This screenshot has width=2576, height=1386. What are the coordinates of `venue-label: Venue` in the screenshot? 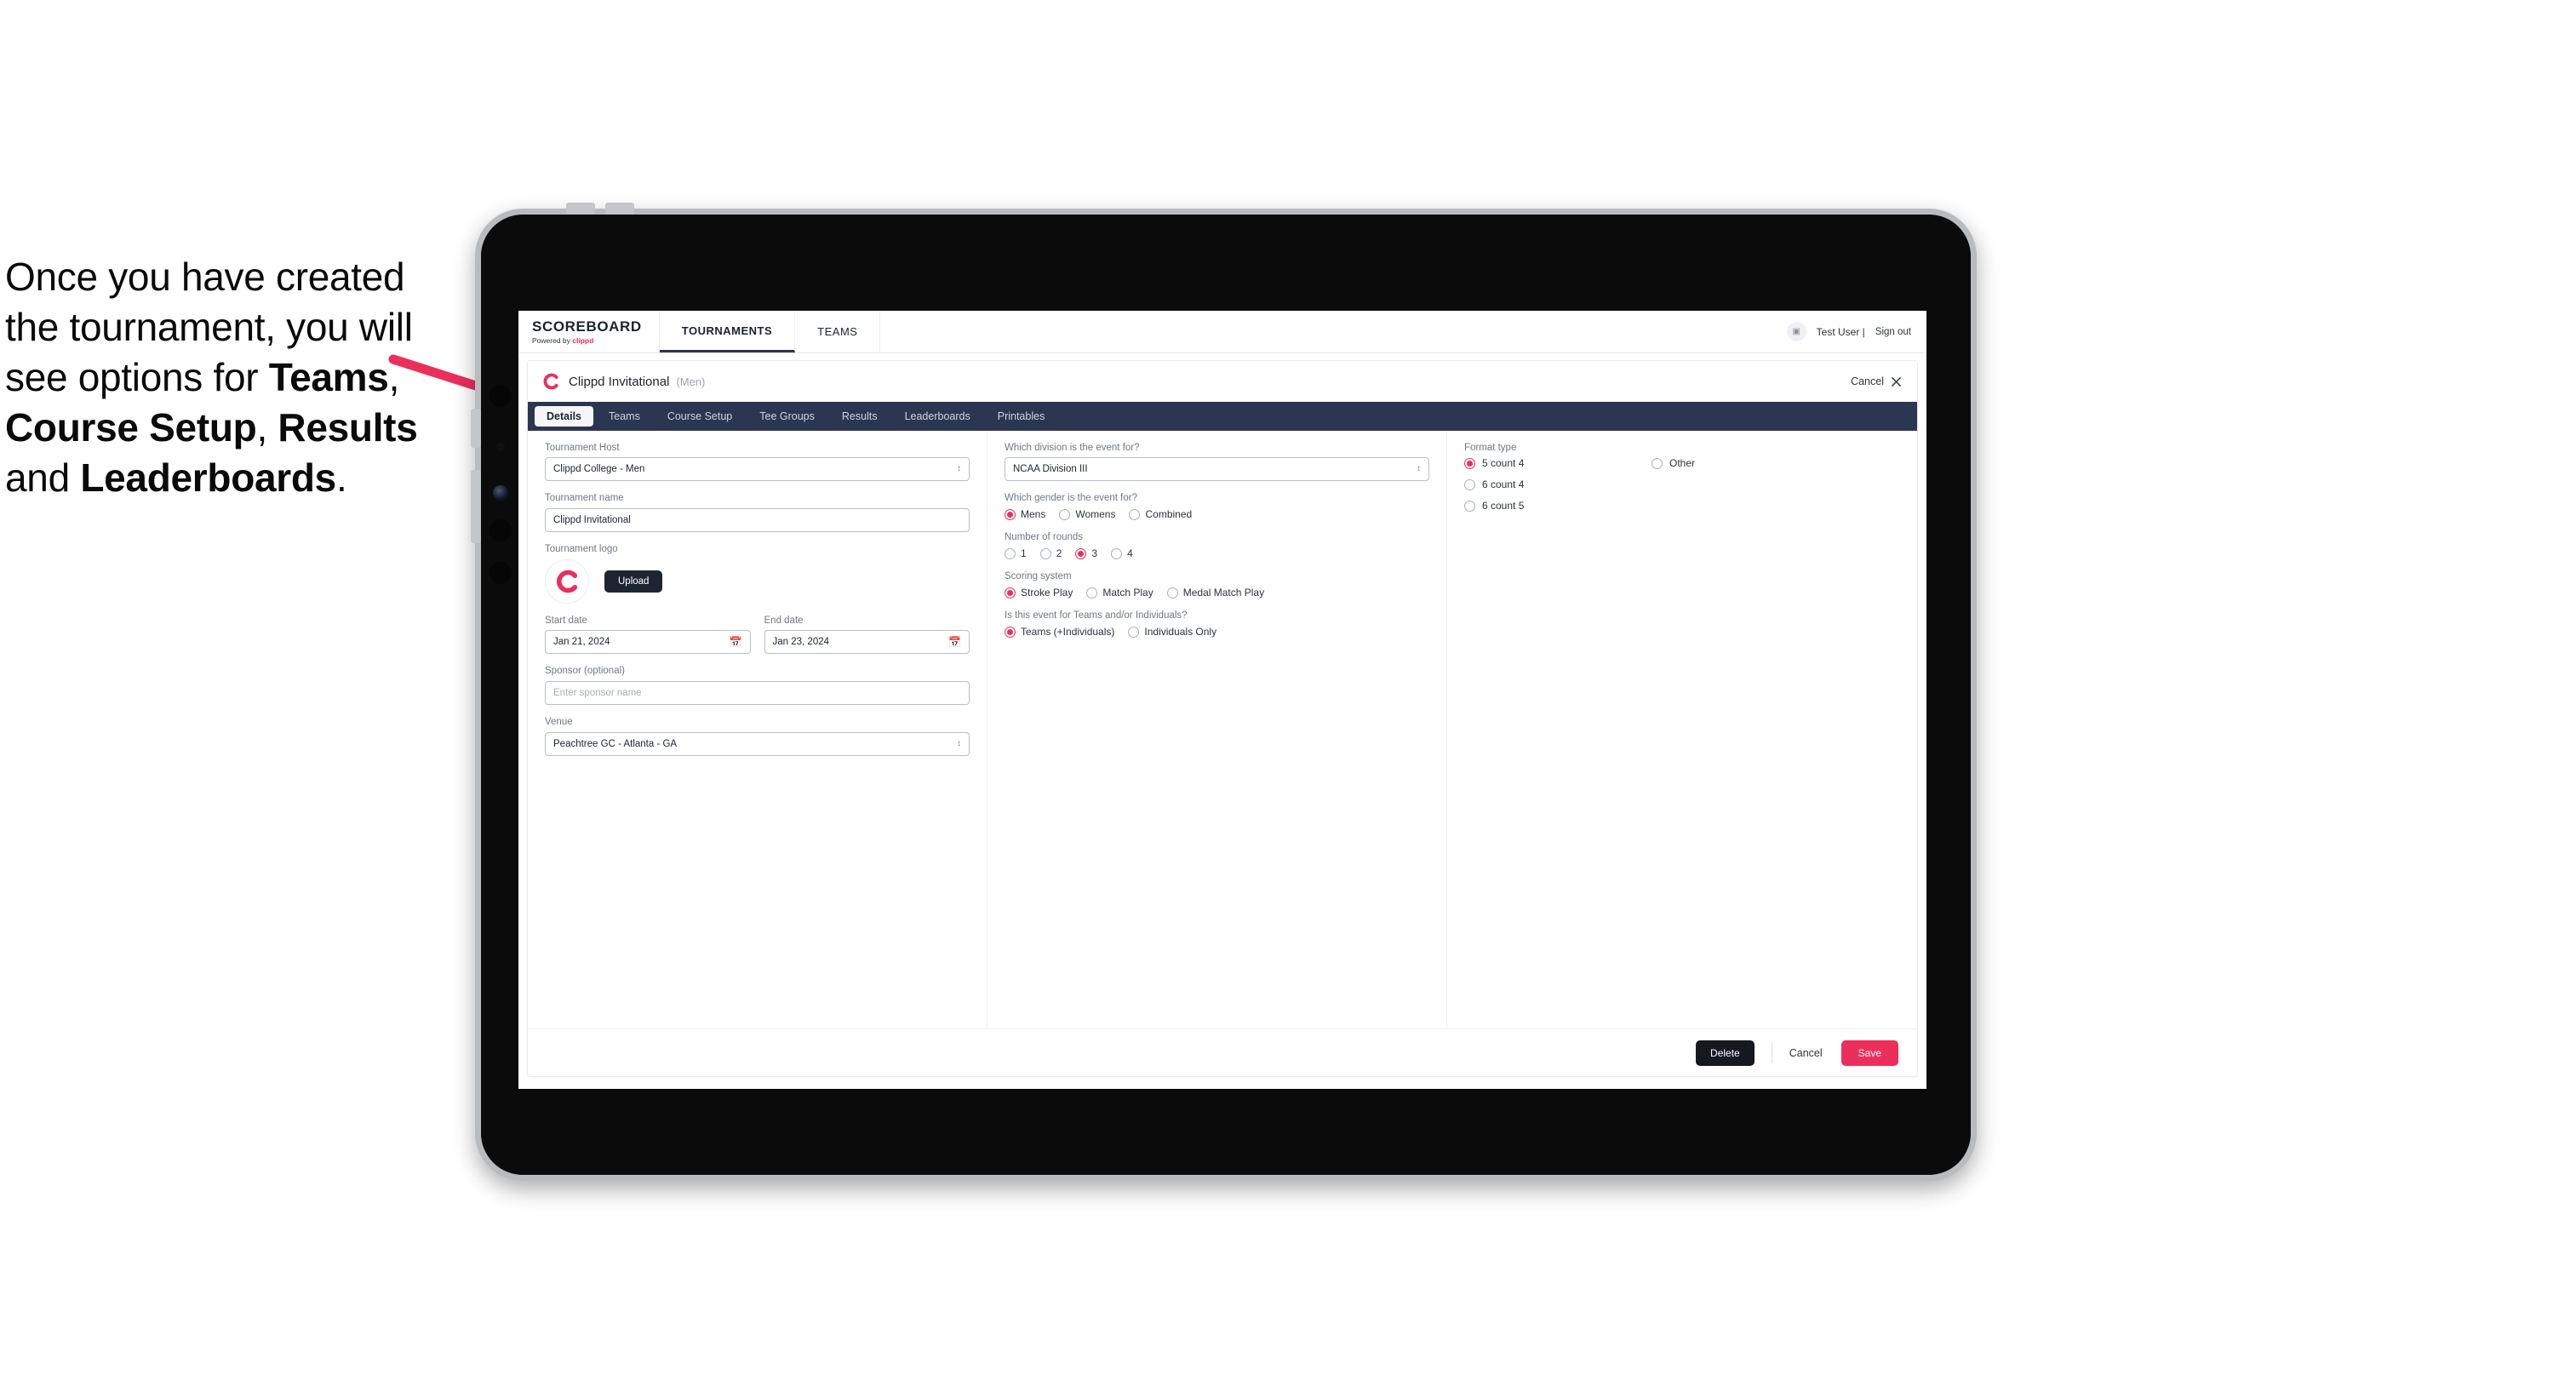 It's located at (559, 722).